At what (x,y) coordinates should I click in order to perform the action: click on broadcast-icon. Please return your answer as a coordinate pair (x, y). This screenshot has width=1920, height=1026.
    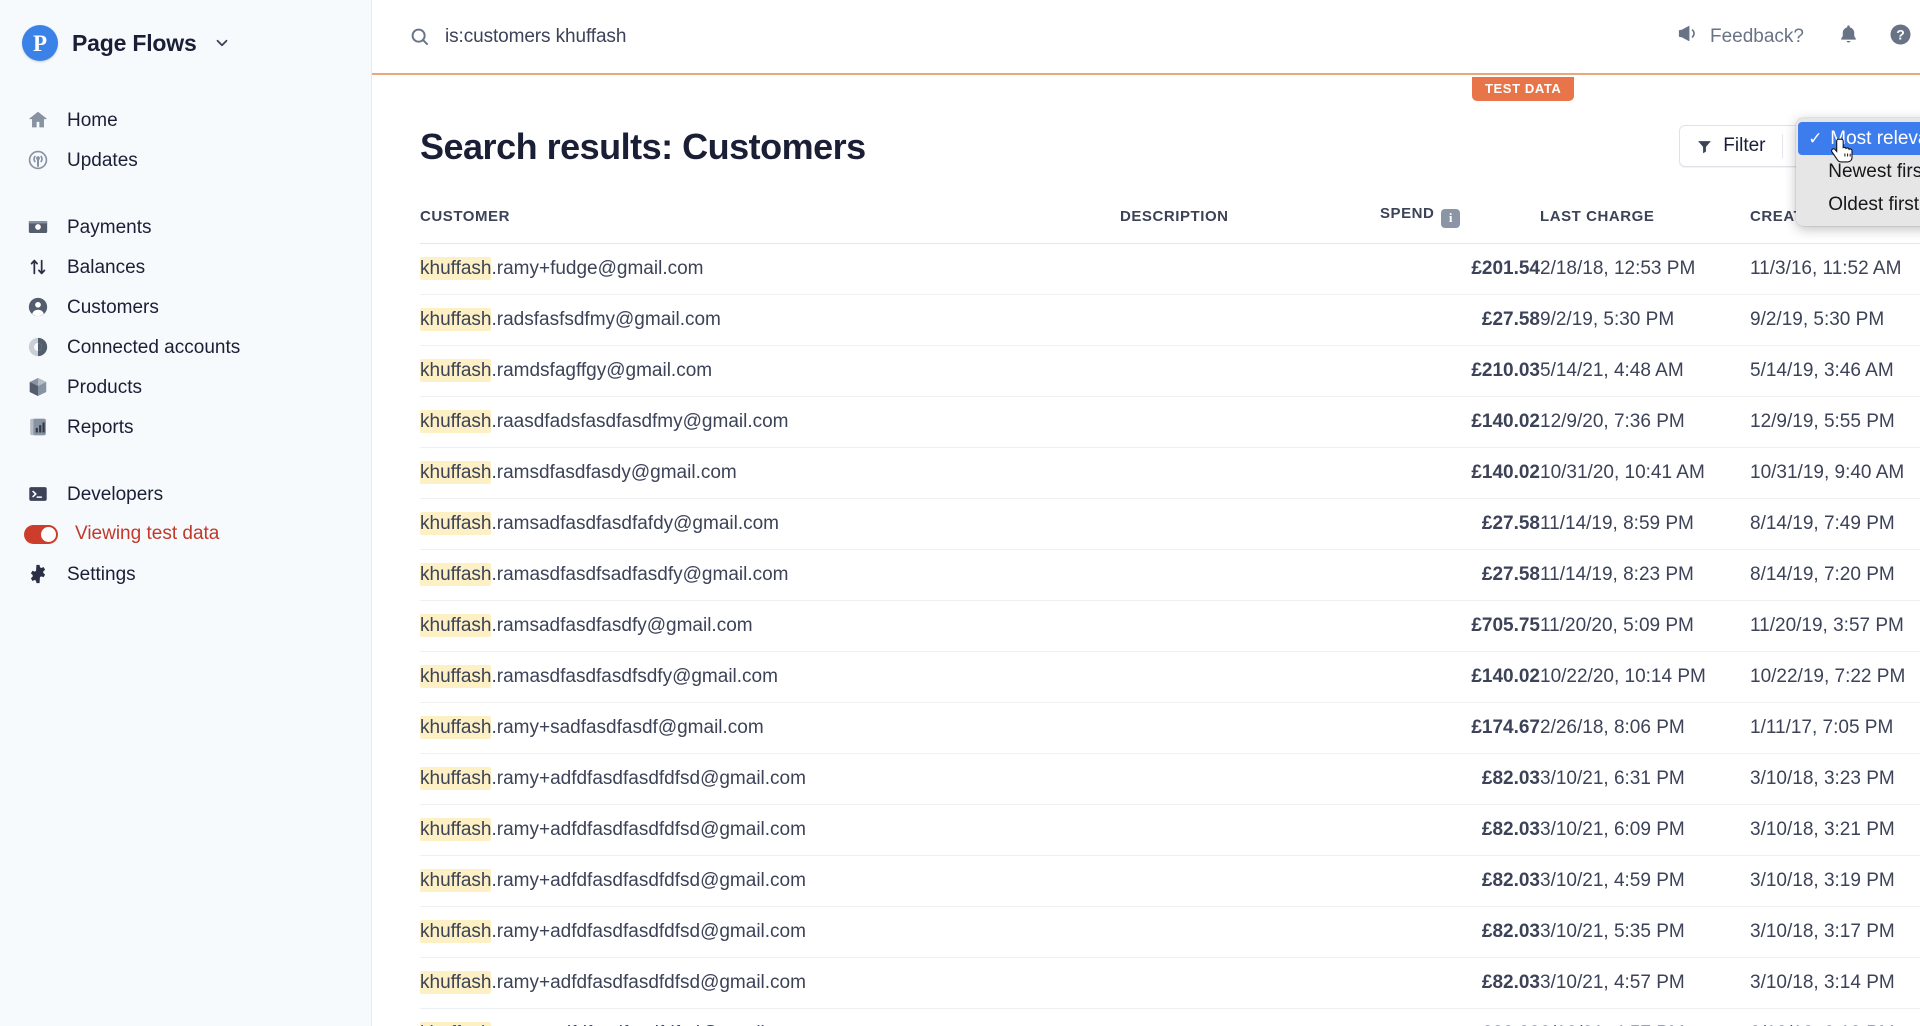
    Looking at the image, I should click on (38, 160).